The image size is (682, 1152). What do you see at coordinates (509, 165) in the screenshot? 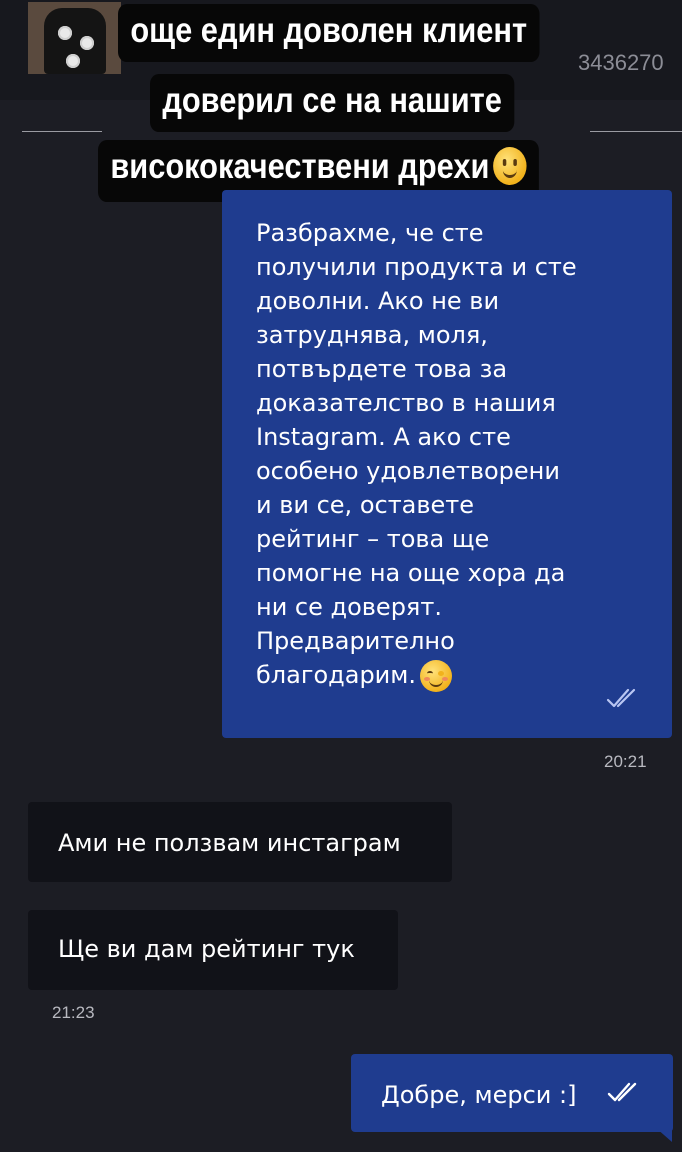
I see `slightly-smiling-face-icon` at bounding box center [509, 165].